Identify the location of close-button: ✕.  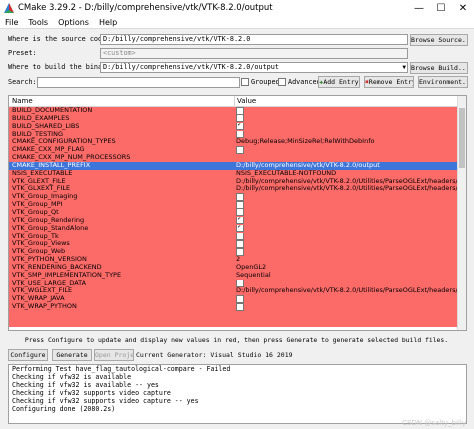
(463, 8).